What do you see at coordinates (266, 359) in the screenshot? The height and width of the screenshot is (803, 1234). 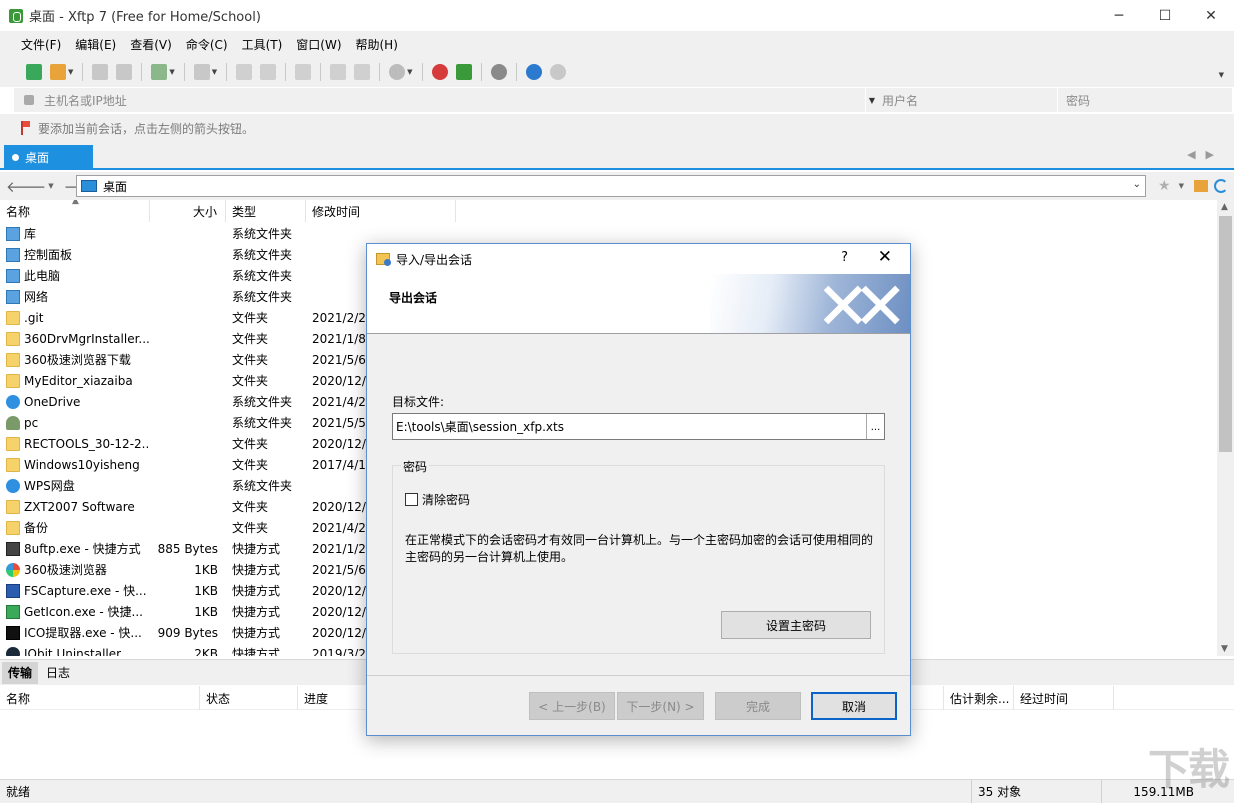 I see `file-type: 文件夹` at bounding box center [266, 359].